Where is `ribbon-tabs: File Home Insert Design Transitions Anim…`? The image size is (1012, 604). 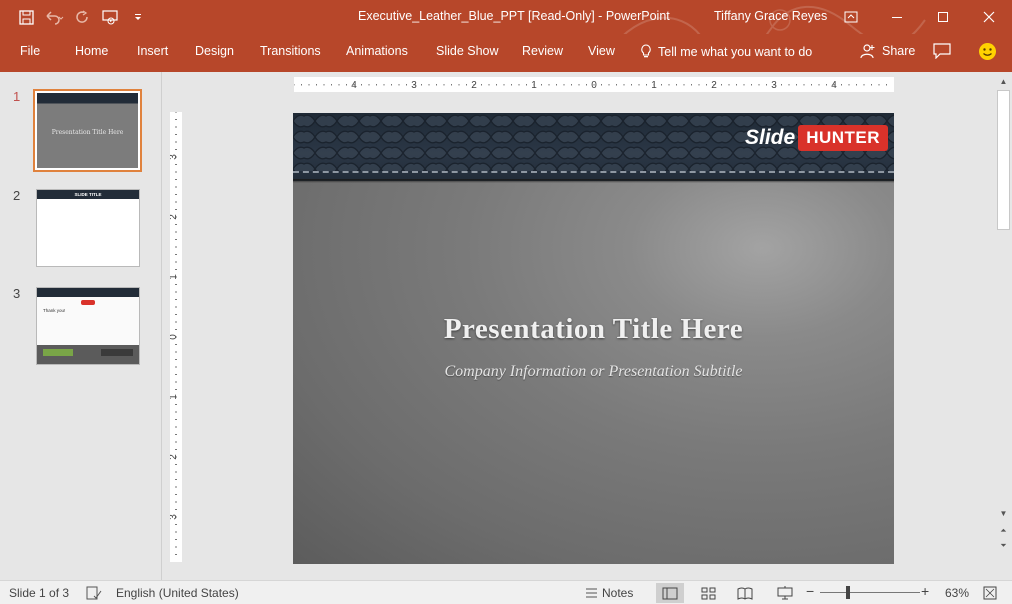 ribbon-tabs: File Home Insert Design Transitions Anim… is located at coordinates (506, 53).